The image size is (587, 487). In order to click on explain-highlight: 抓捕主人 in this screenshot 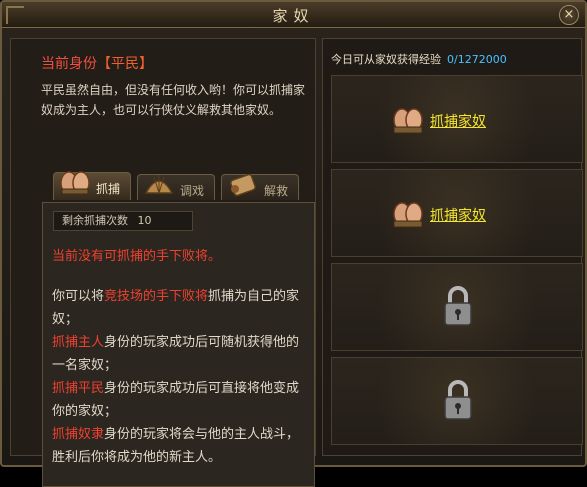, I will do `click(78, 342)`.